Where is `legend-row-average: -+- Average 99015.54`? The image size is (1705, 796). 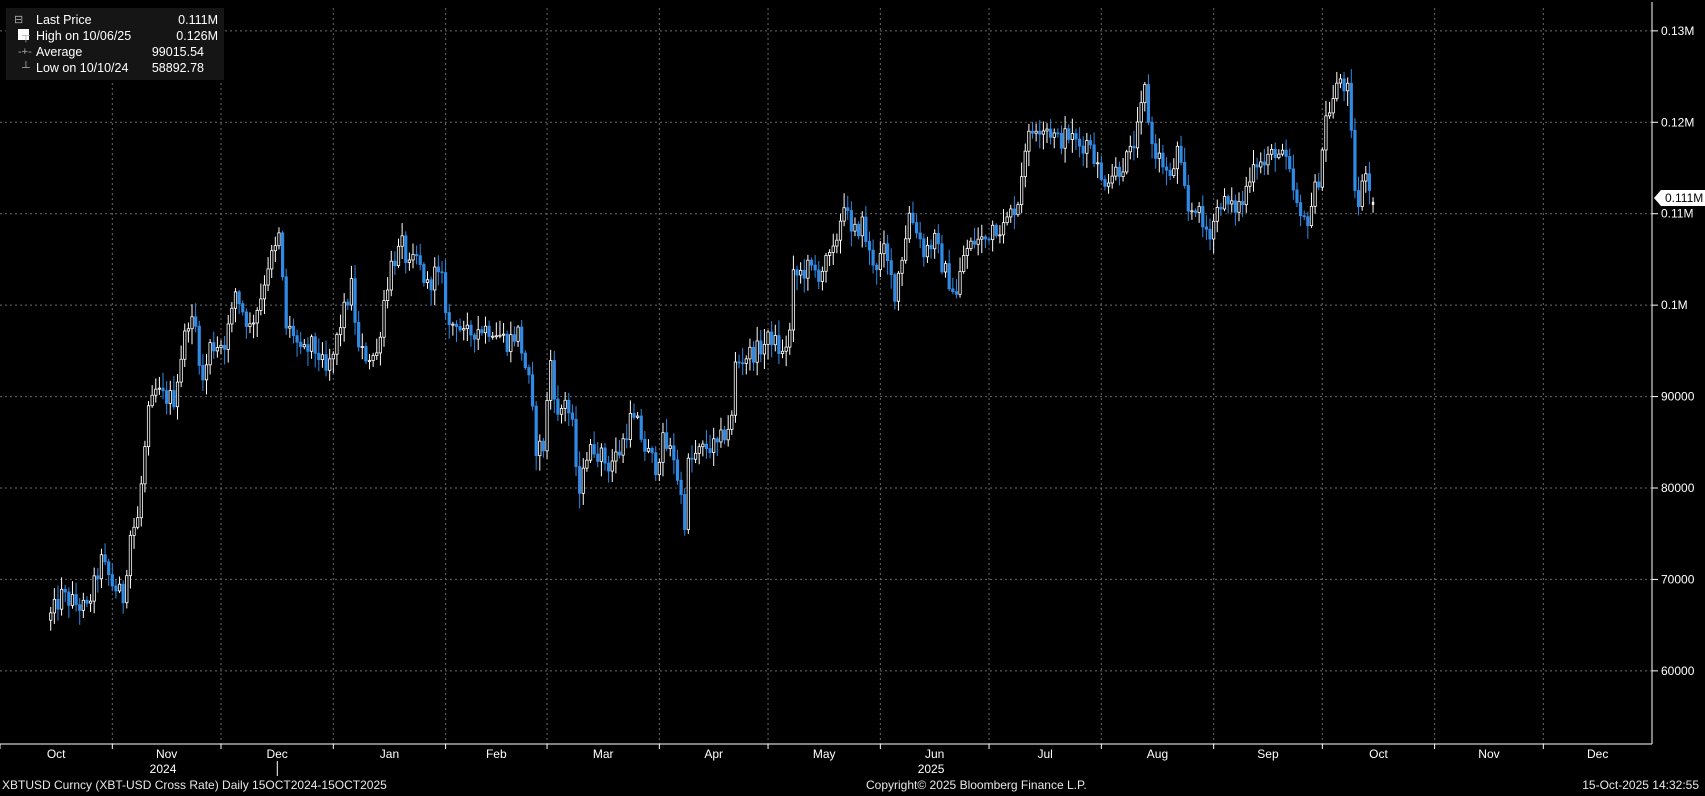
legend-row-average: -+- Average 99015.54 is located at coordinates (115, 52).